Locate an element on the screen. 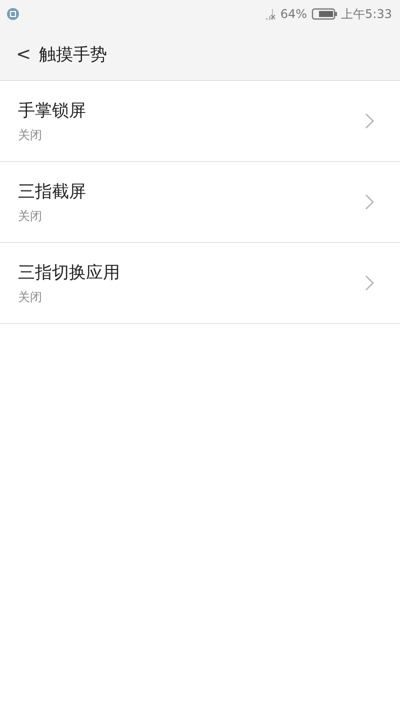 This screenshot has width=400, height=711. settings-item: 手掌锁屏 关闭 is located at coordinates (200, 121).